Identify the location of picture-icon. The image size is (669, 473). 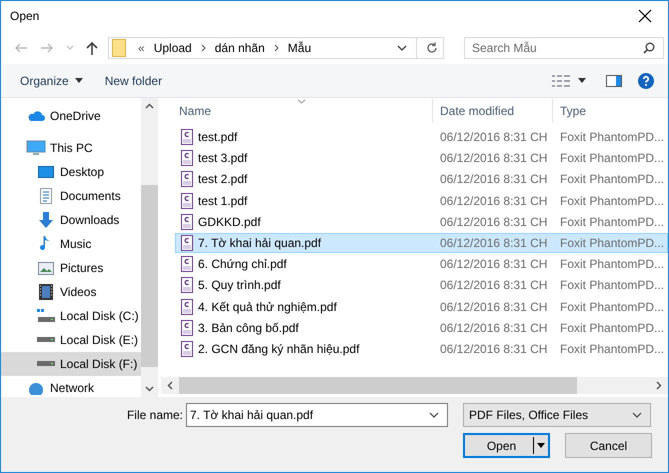
(46, 268).